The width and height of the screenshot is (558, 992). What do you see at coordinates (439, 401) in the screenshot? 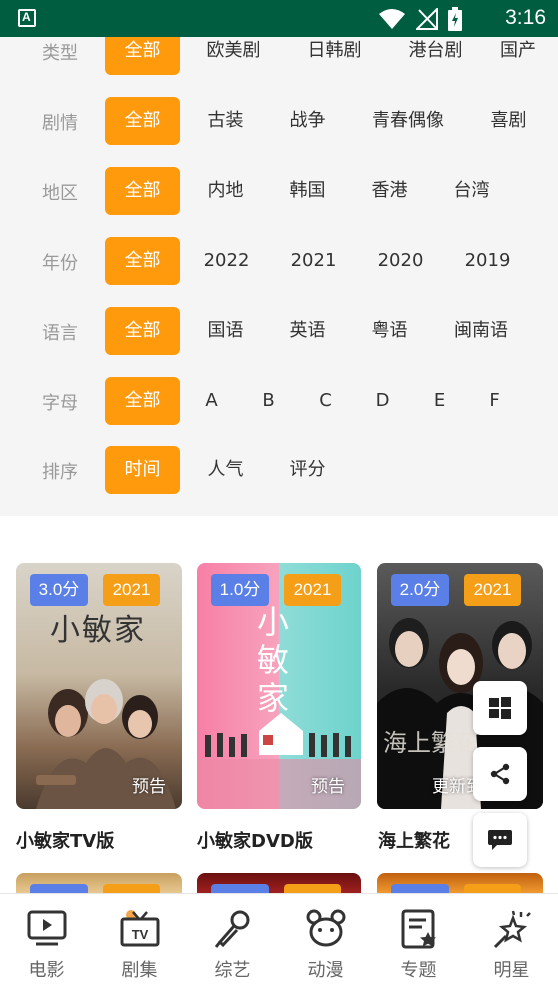
I see `filter-option: E` at bounding box center [439, 401].